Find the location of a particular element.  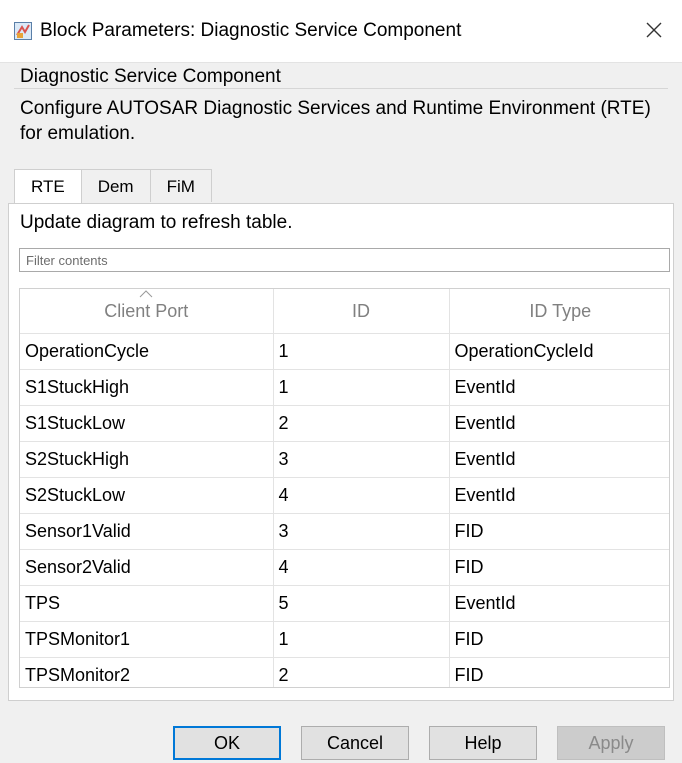

refresh-hint: Update diagram to refresh table. is located at coordinates (156, 222).